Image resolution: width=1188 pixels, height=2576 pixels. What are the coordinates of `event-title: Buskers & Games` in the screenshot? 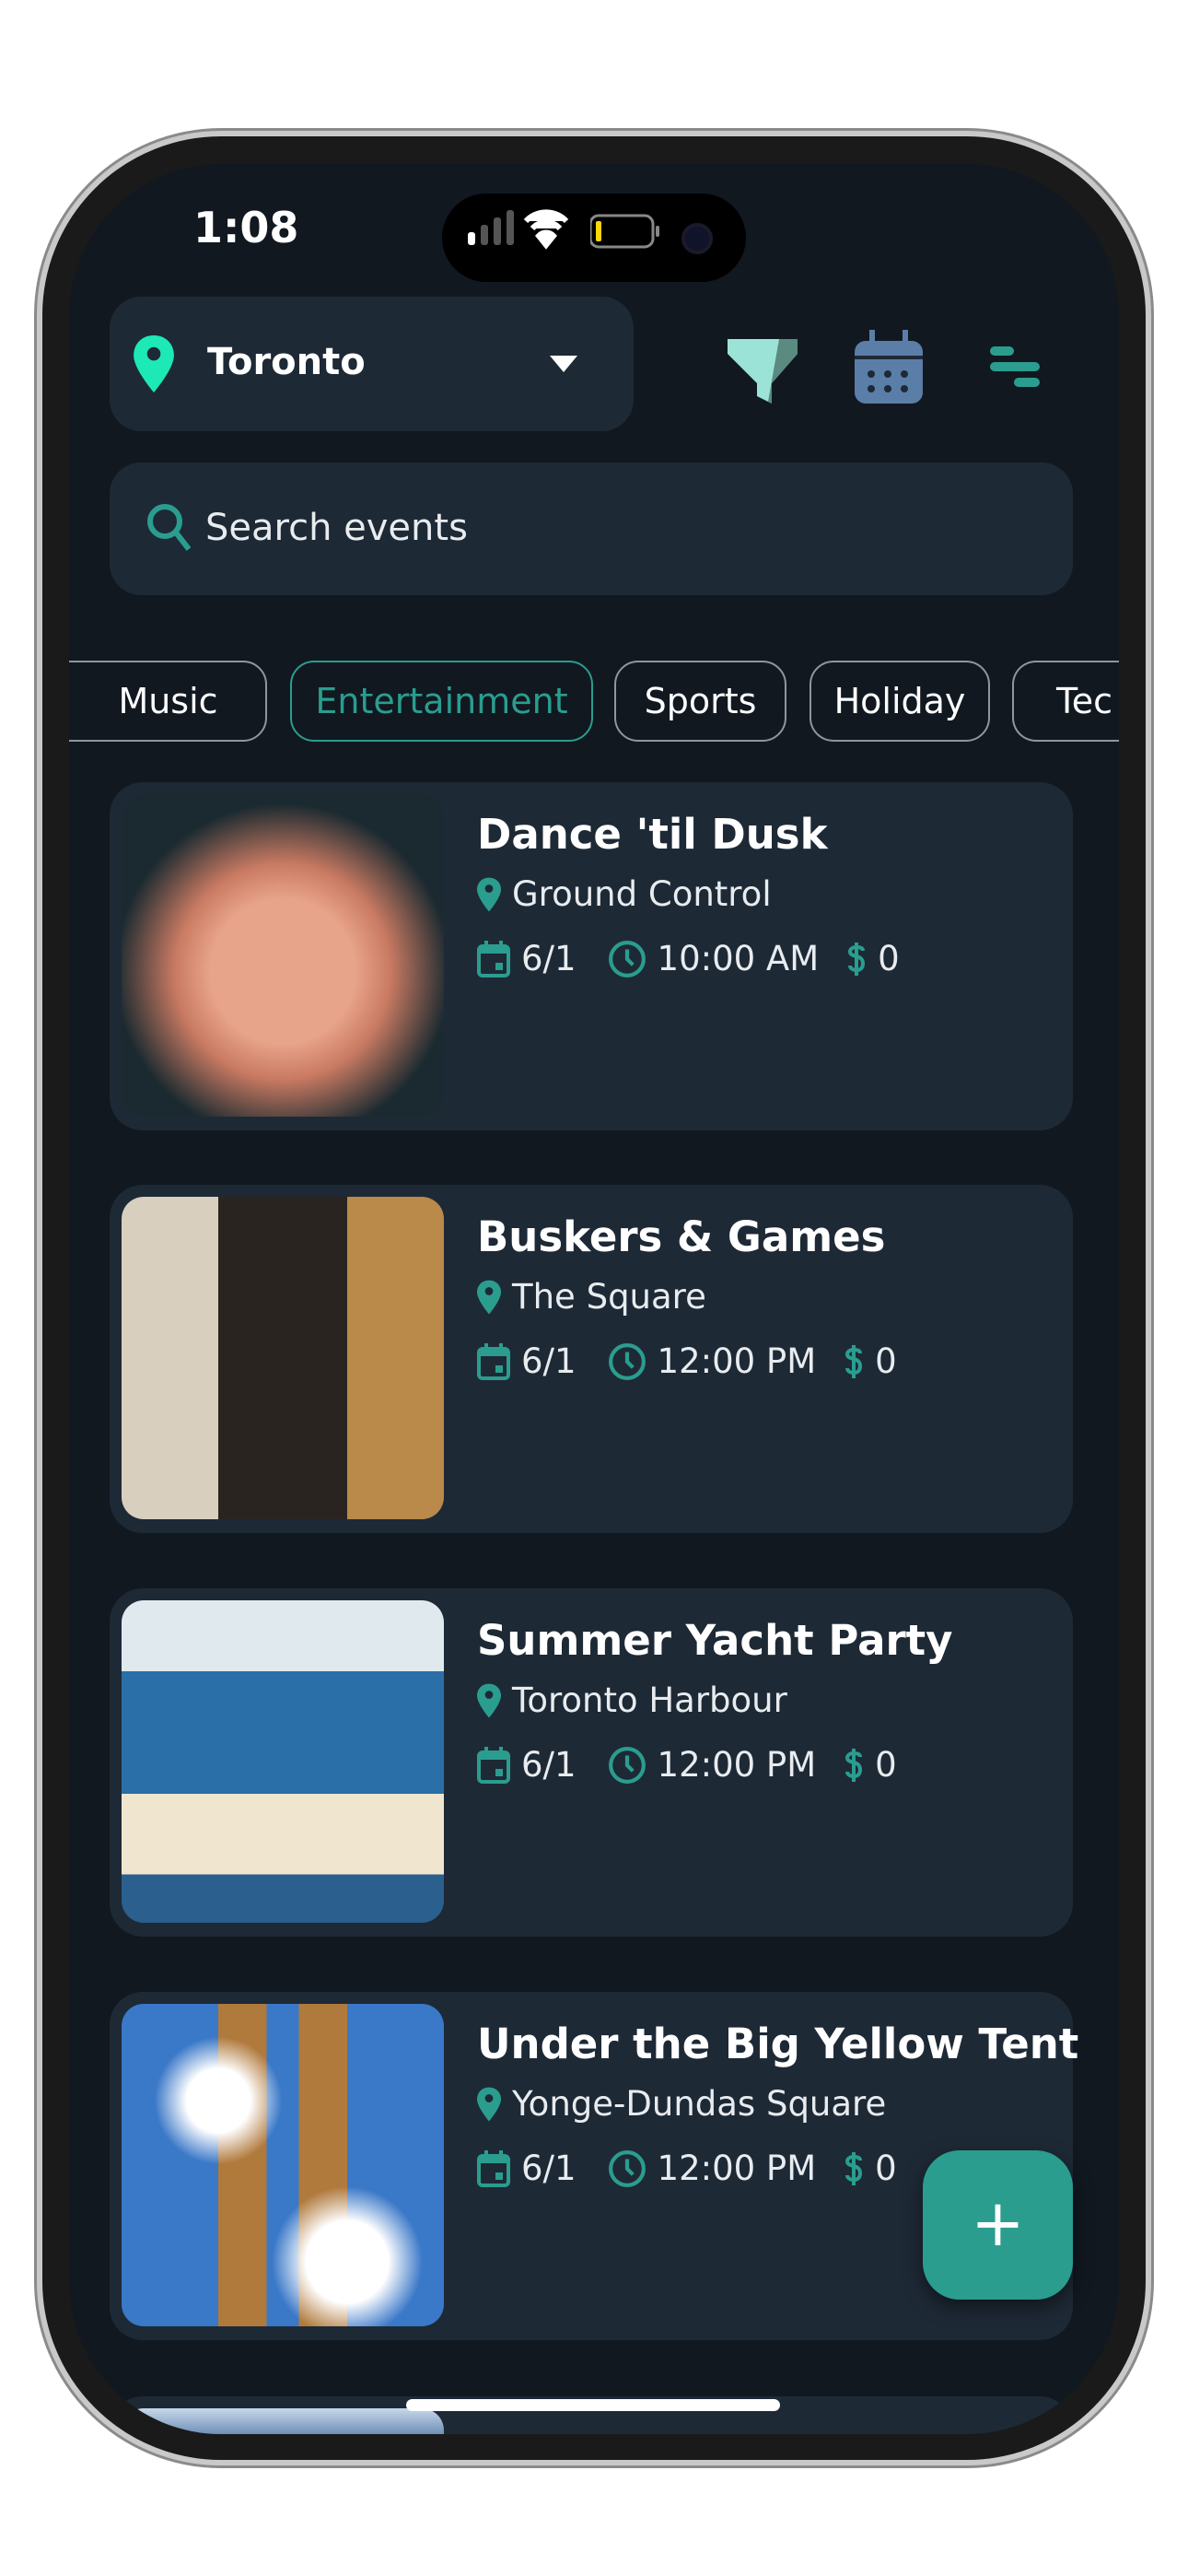 It's located at (681, 1236).